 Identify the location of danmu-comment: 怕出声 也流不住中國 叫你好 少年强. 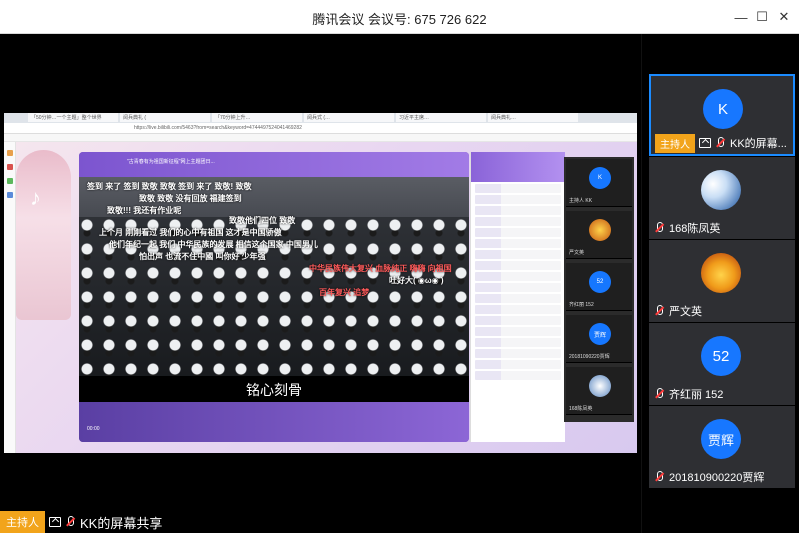
(202, 256).